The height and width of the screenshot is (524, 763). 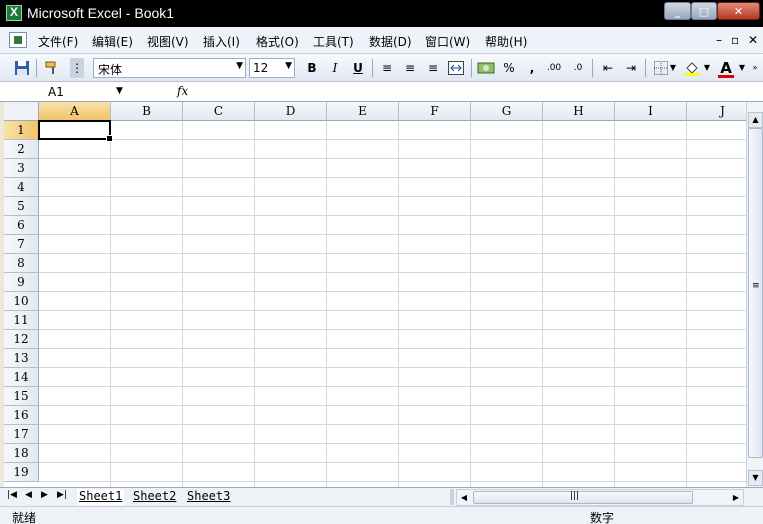 What do you see at coordinates (583, 497) in the screenshot?
I see `horizontal-scroll-thumb: |||` at bounding box center [583, 497].